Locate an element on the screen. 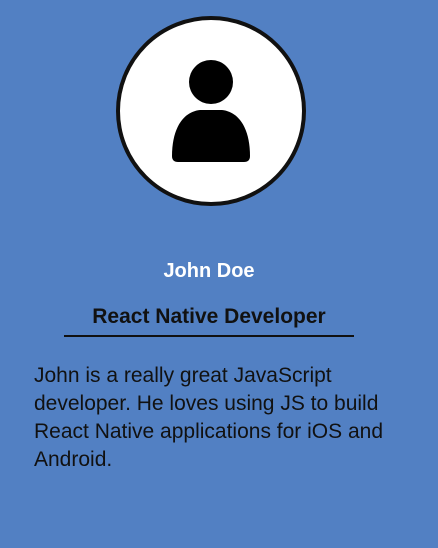 The width and height of the screenshot is (438, 548). profile-name: John Doe is located at coordinates (209, 271).